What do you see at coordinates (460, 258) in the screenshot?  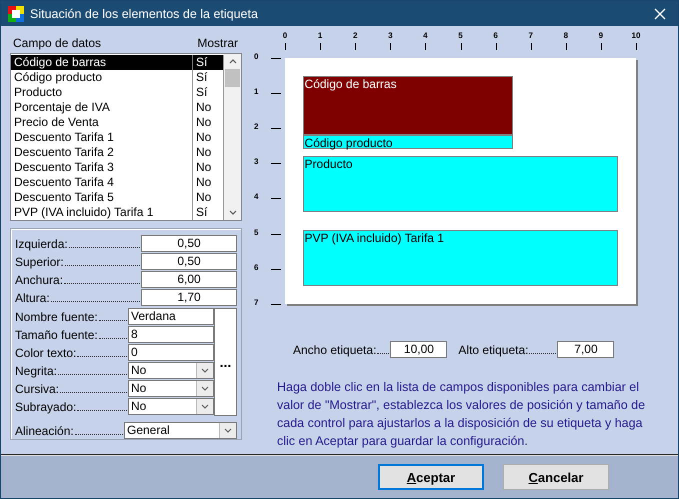 I see `label-element: PVP (IVA incluido) Tarifa 1` at bounding box center [460, 258].